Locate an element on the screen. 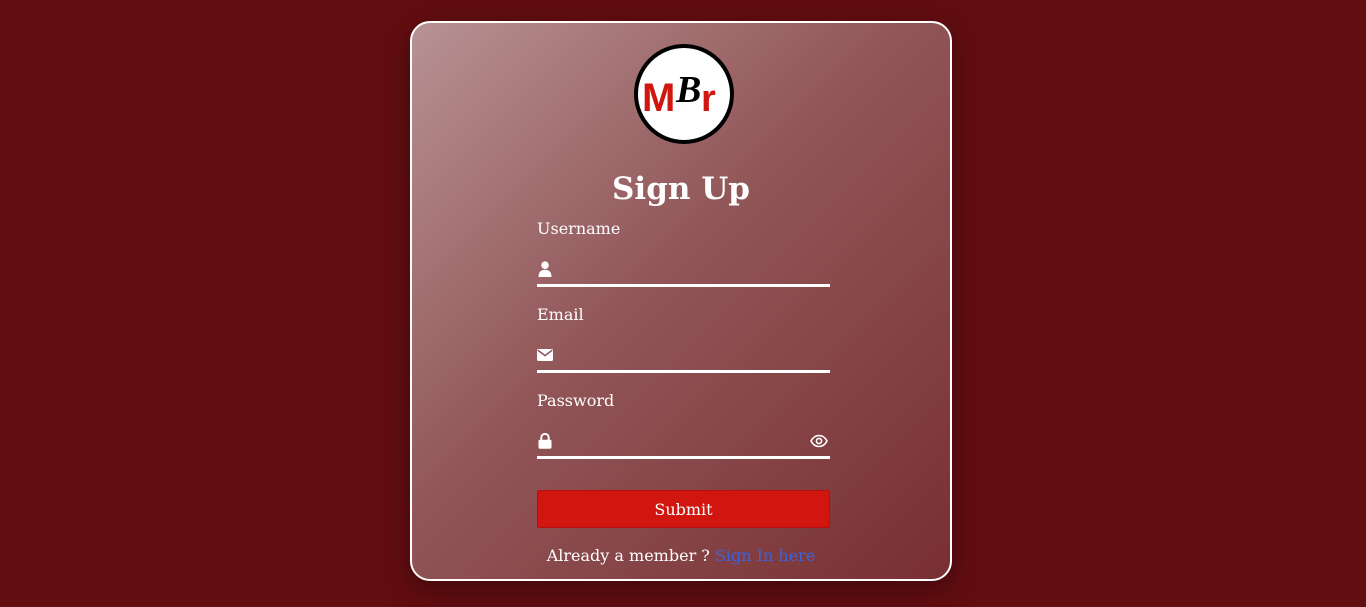 The width and height of the screenshot is (1366, 607). password-field is located at coordinates (683, 441).